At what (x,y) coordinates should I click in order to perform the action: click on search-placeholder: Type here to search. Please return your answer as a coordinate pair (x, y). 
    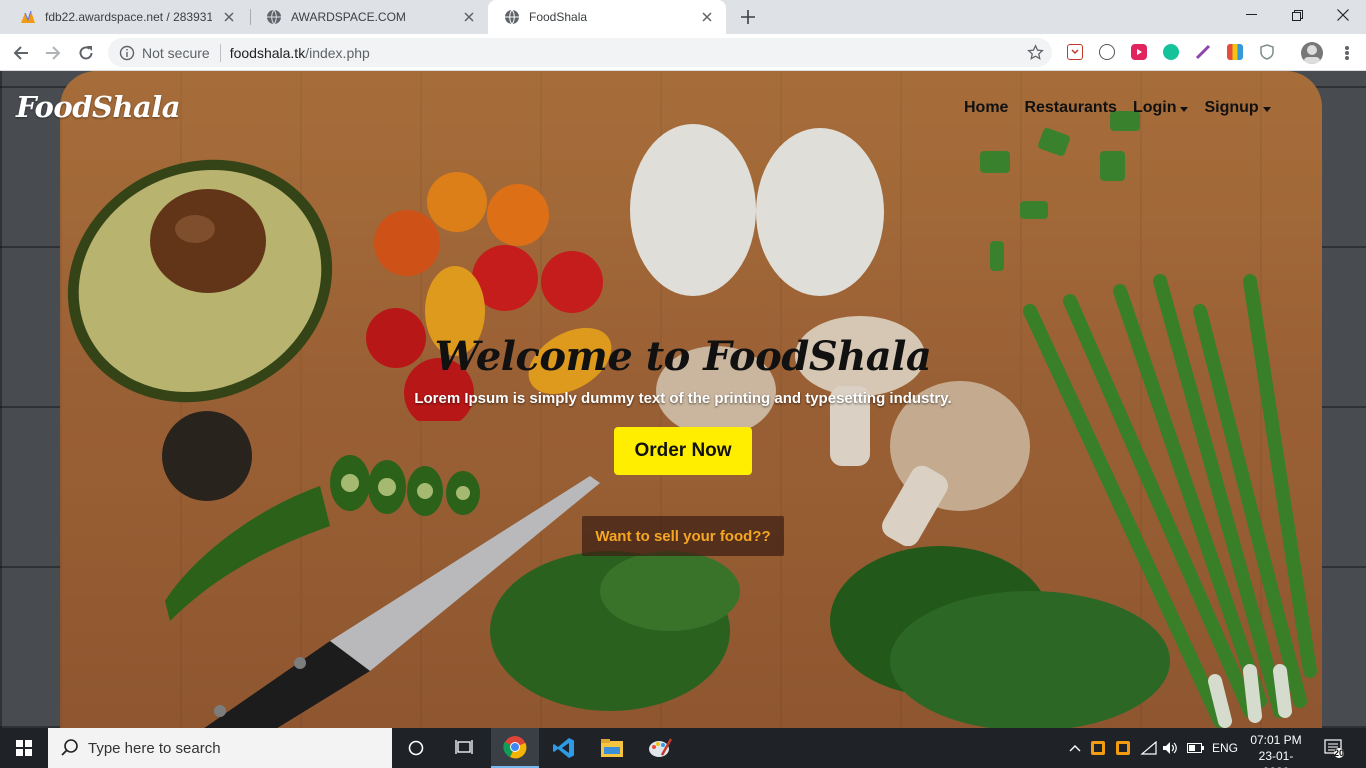
    Looking at the image, I should click on (154, 748).